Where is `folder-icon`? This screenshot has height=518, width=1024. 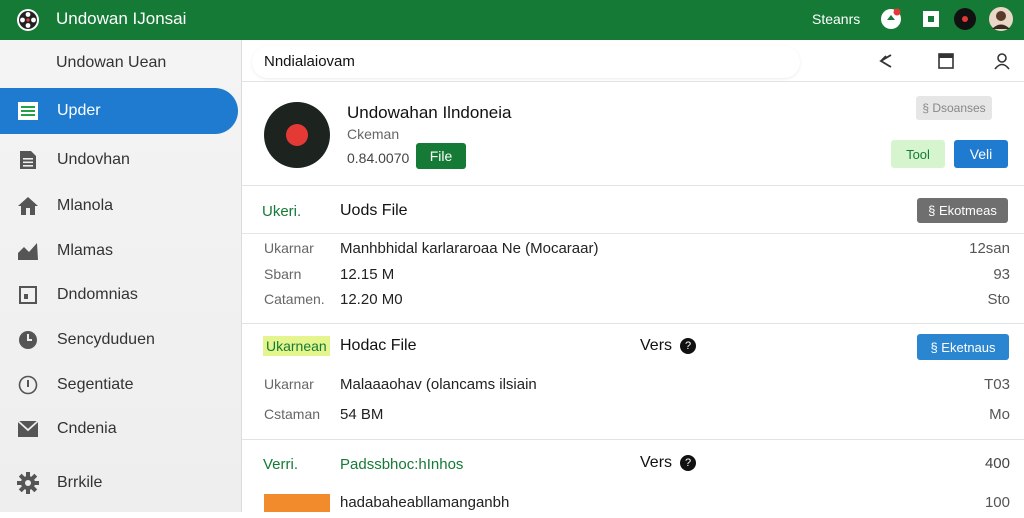
folder-icon is located at coordinates (28, 295).